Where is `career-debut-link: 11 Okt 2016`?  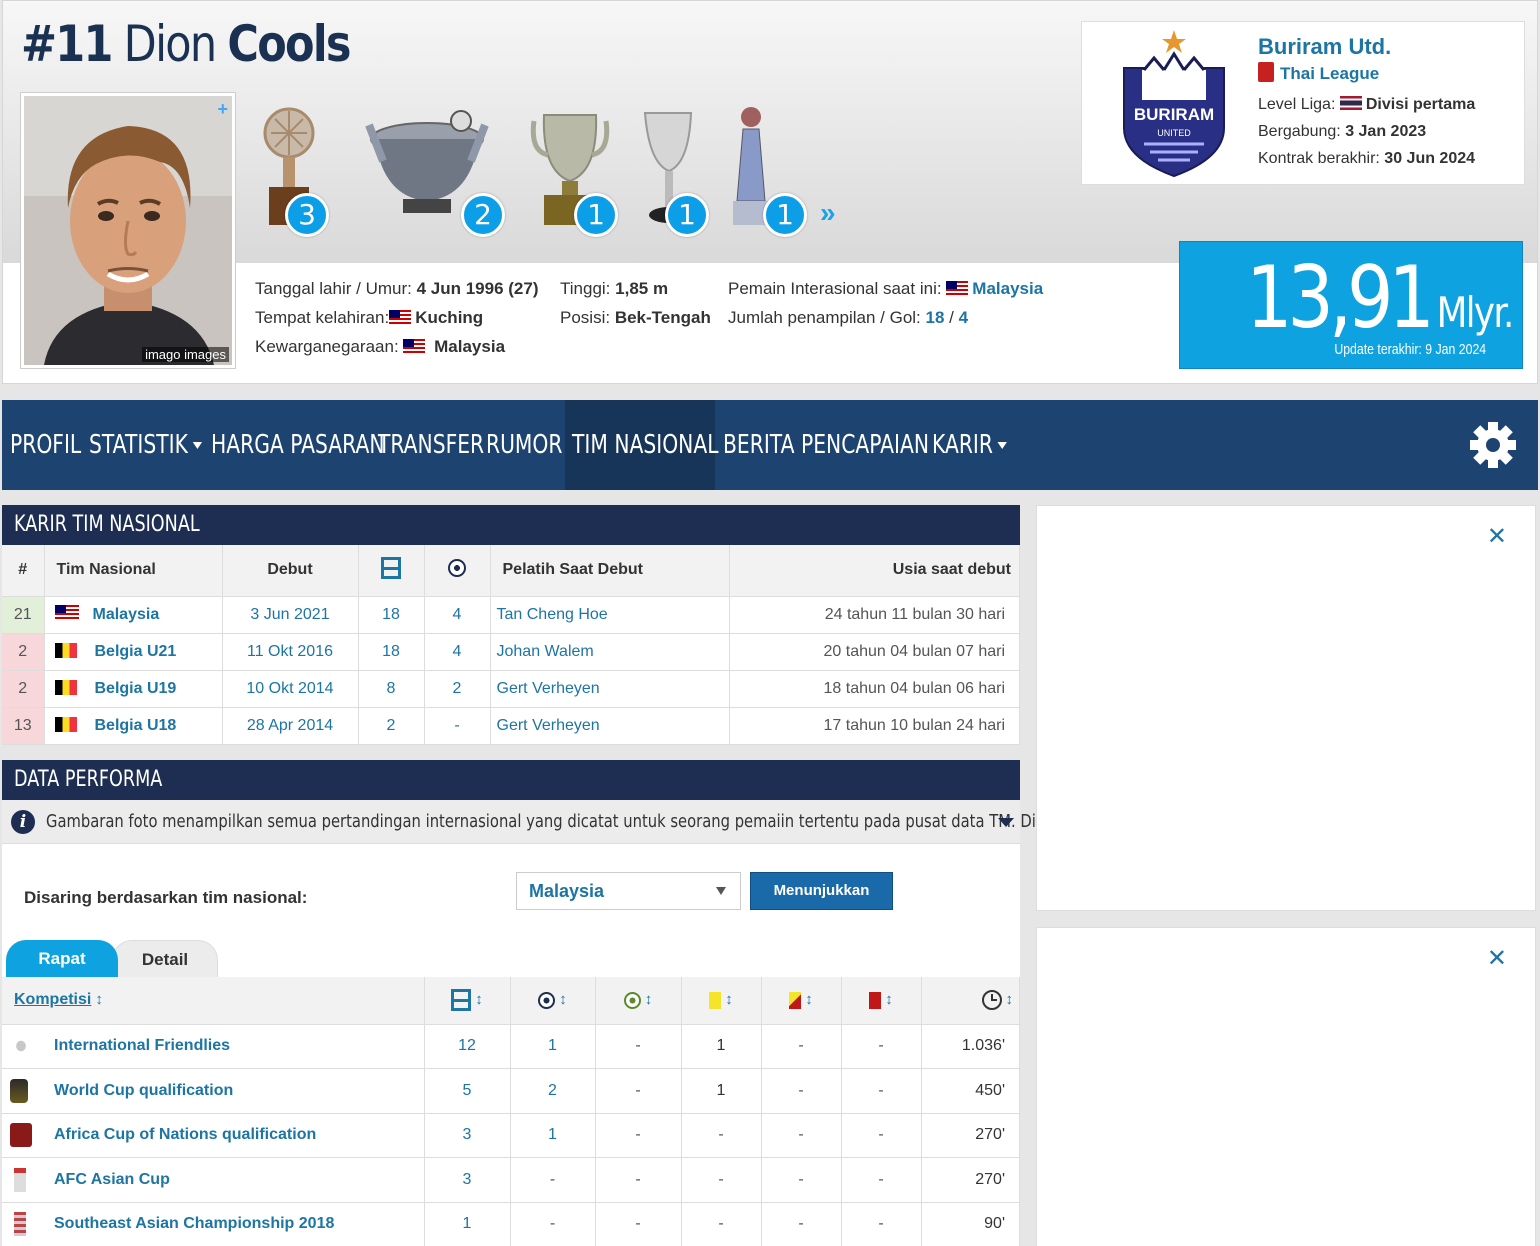 career-debut-link: 11 Okt 2016 is located at coordinates (290, 652).